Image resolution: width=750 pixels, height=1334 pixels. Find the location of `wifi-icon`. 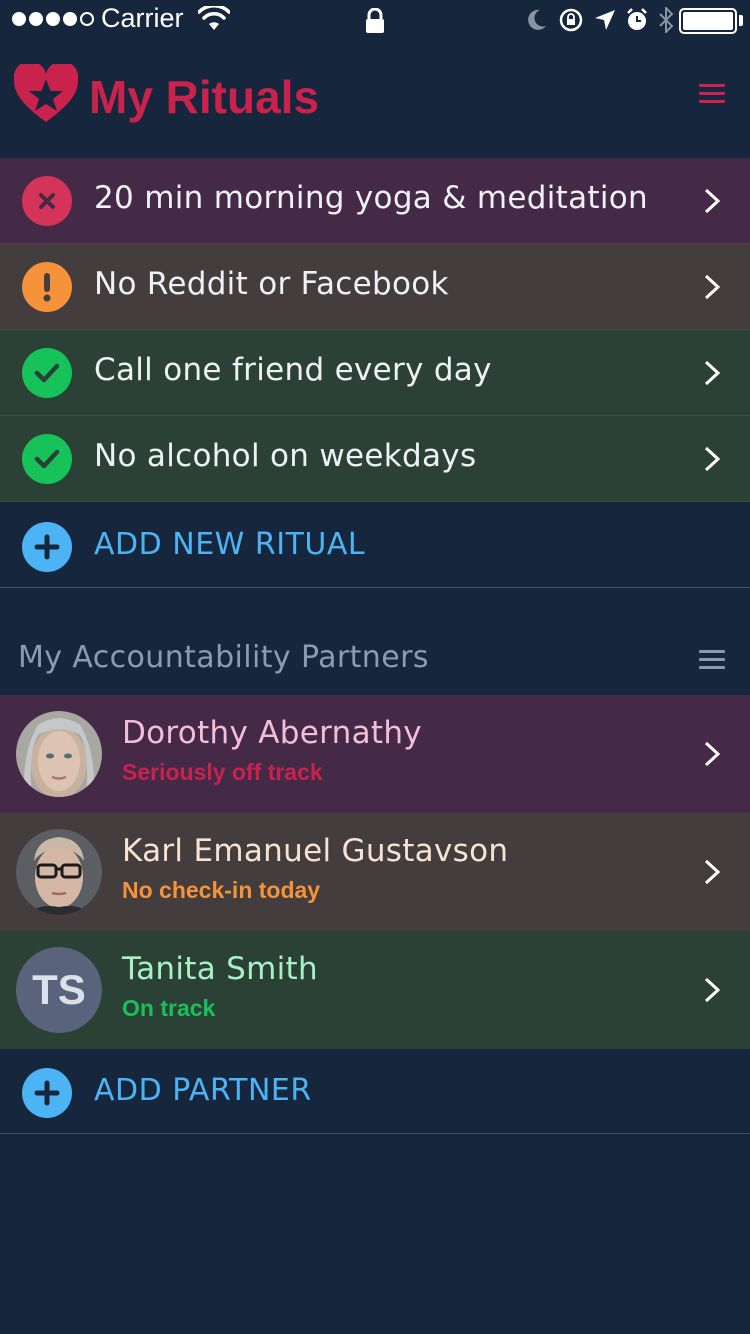

wifi-icon is located at coordinates (214, 18).